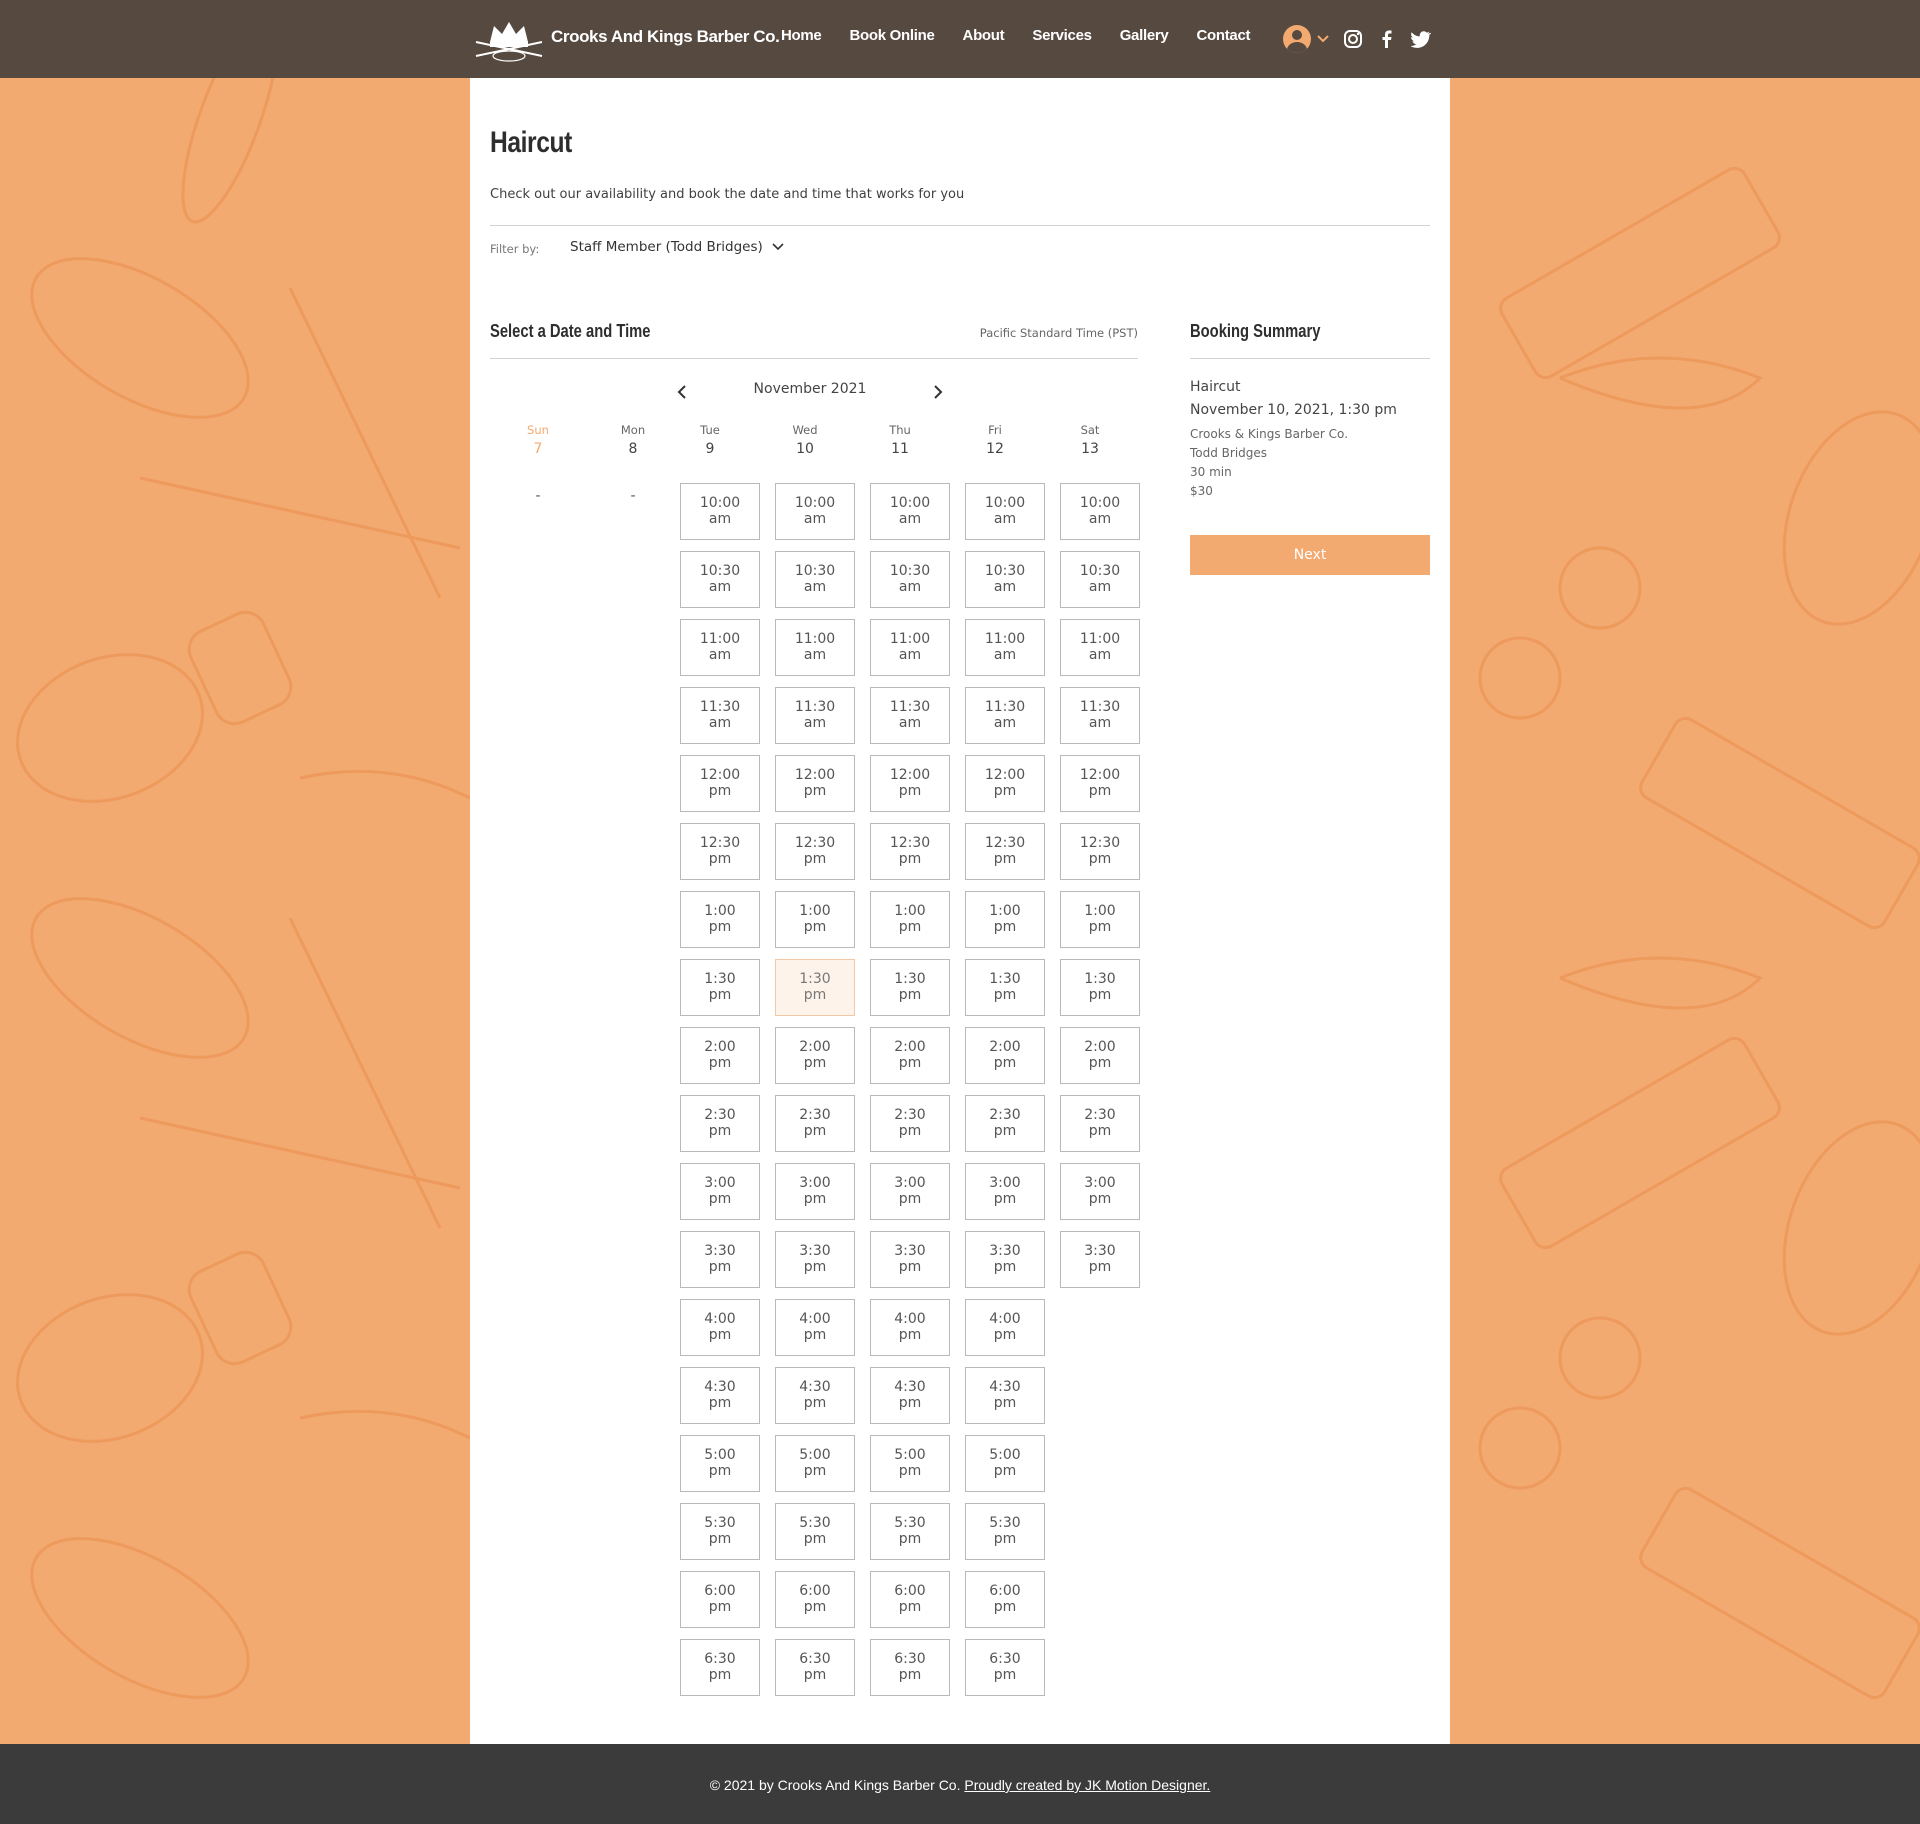 Image resolution: width=1920 pixels, height=1824 pixels. What do you see at coordinates (910, 511) in the screenshot?
I see `time-slot-thu: 10:00 am` at bounding box center [910, 511].